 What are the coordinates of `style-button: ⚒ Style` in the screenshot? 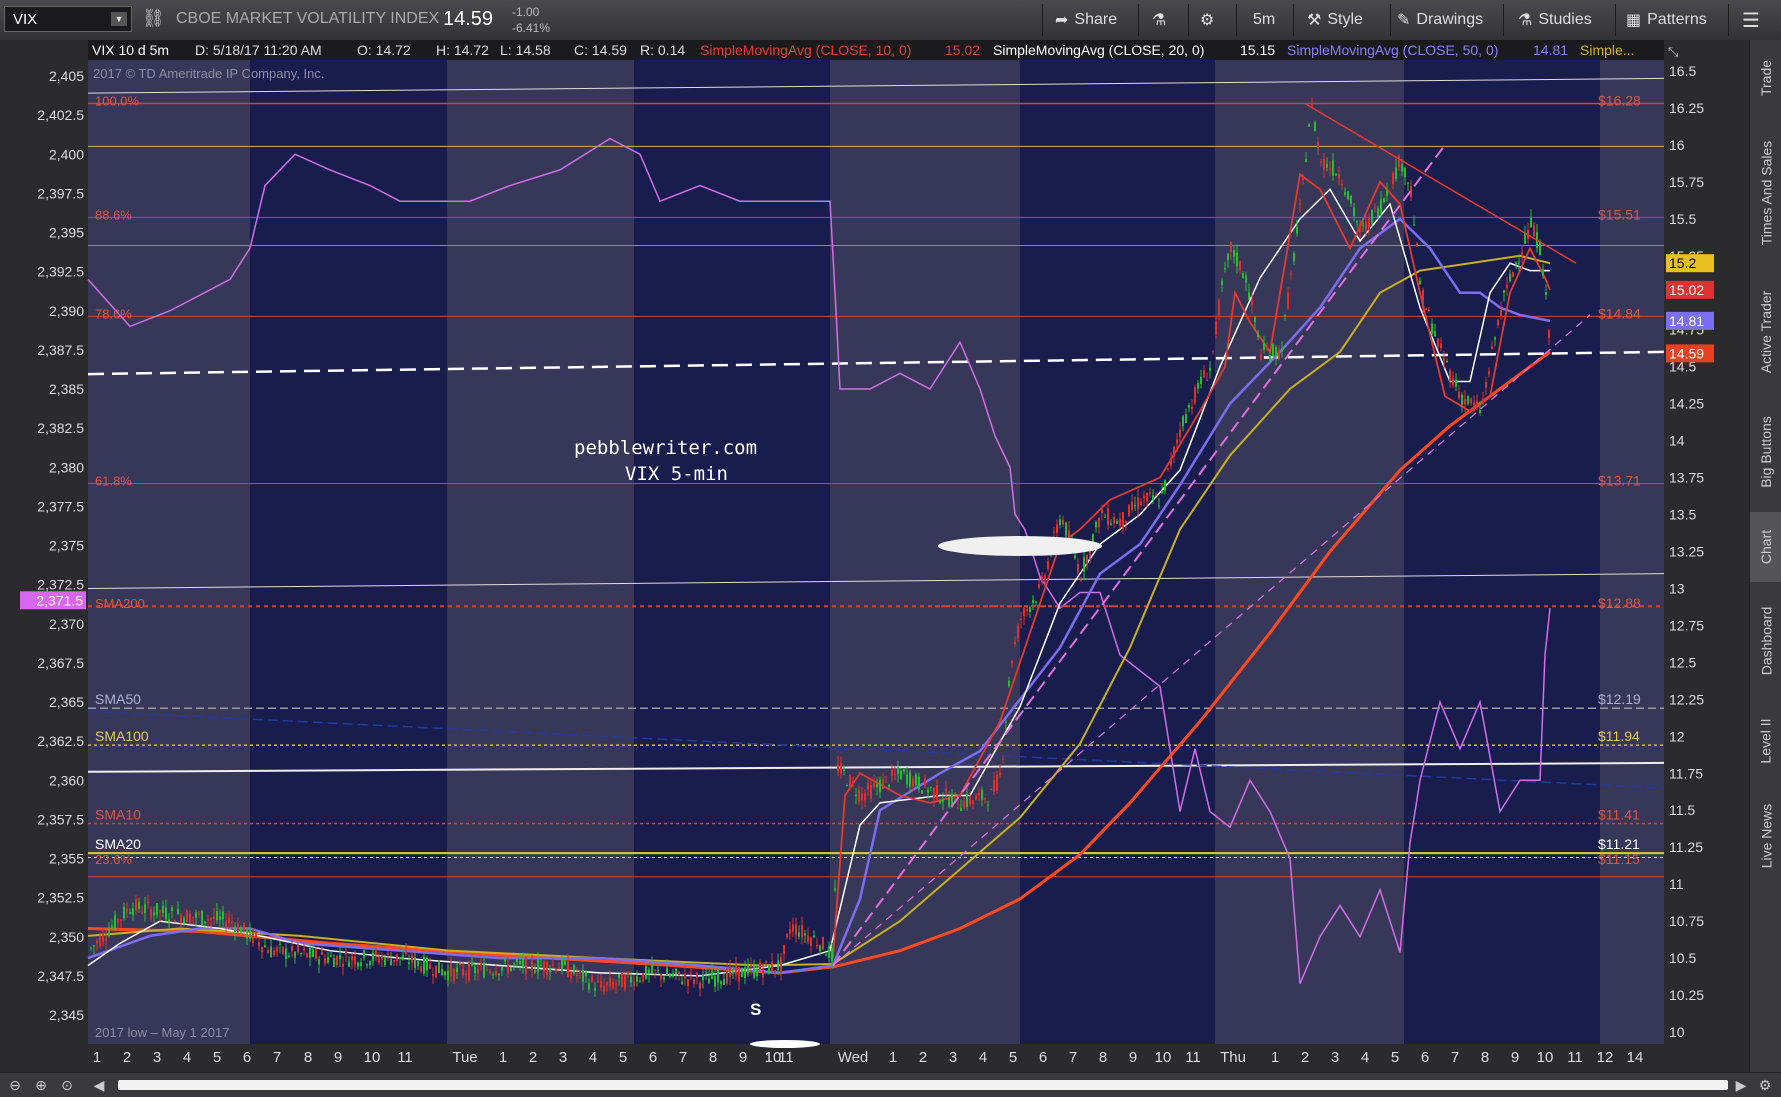 It's located at (1335, 20).